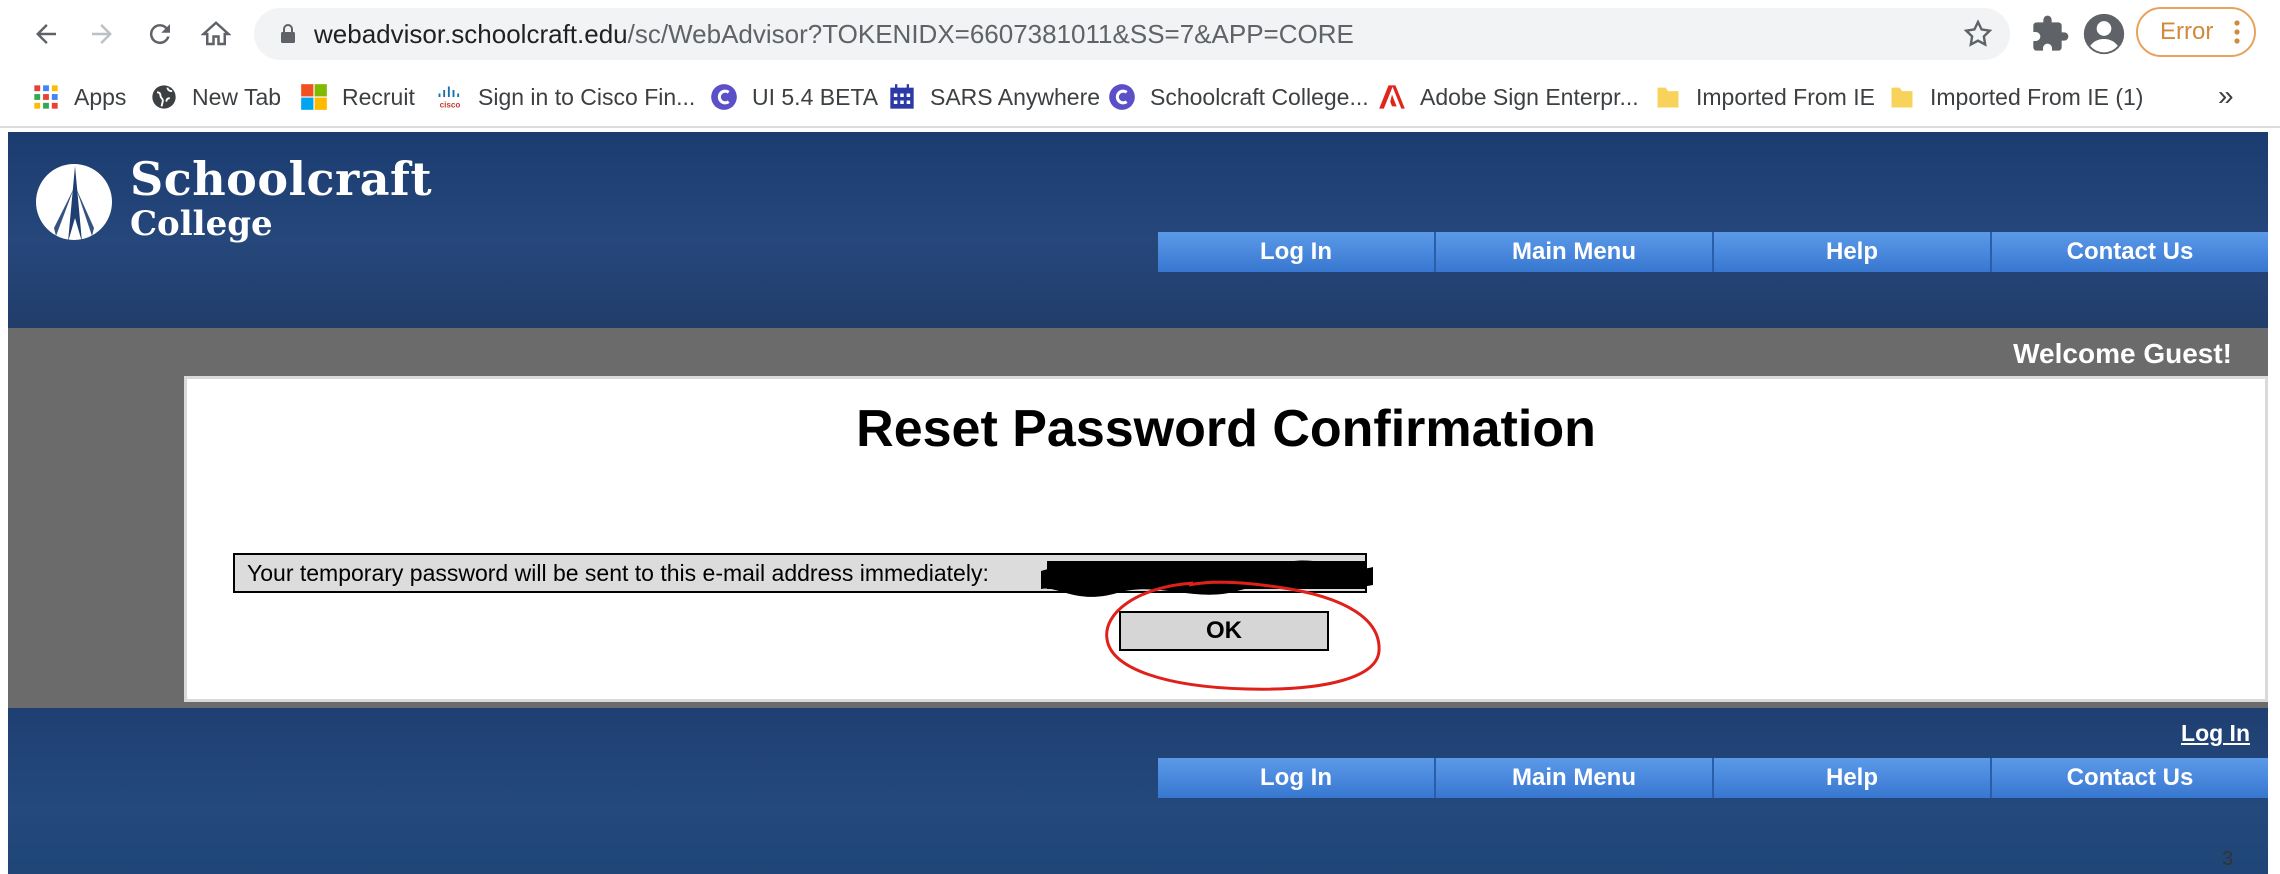 The image size is (2280, 874). Describe the element at coordinates (314, 97) in the screenshot. I see `microsoft-icon` at that location.